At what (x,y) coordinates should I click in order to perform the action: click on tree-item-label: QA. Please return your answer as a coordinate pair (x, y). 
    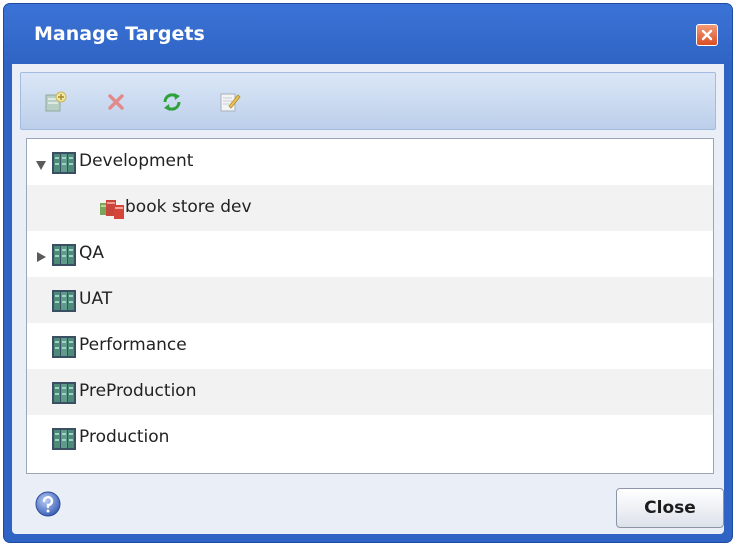
    Looking at the image, I should click on (92, 253).